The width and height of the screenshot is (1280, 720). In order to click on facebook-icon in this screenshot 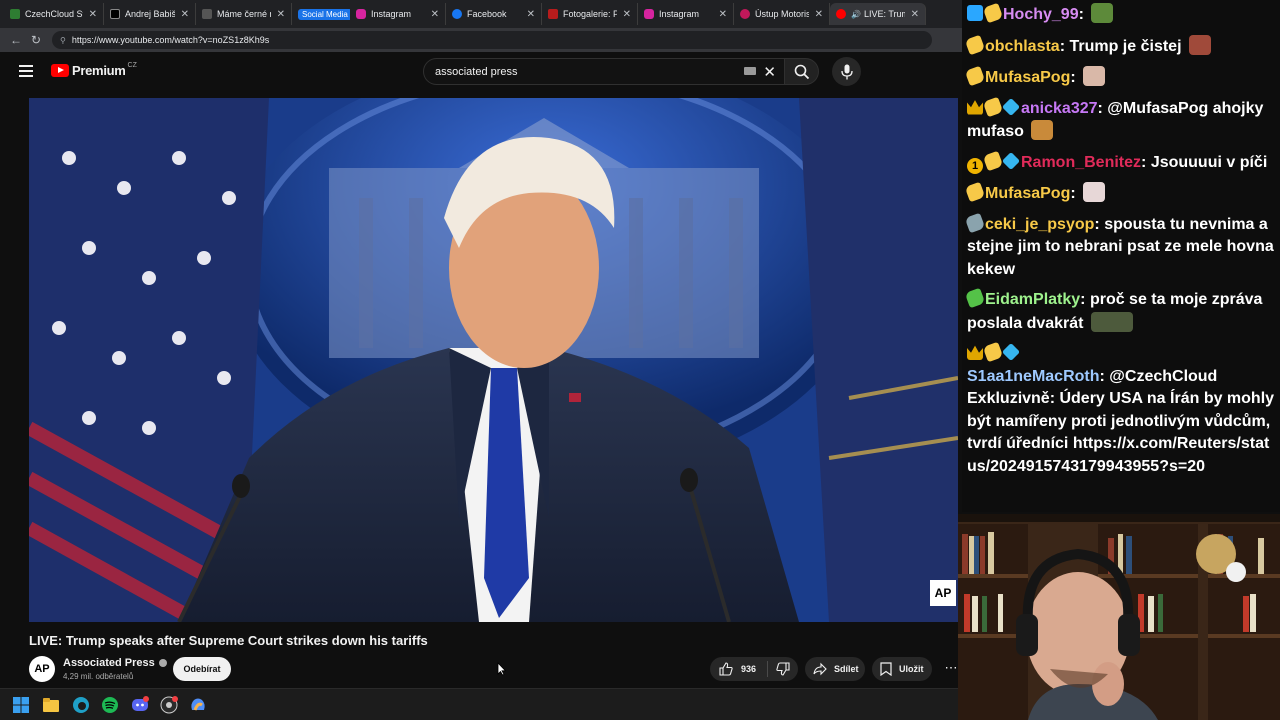, I will do `click(457, 14)`.